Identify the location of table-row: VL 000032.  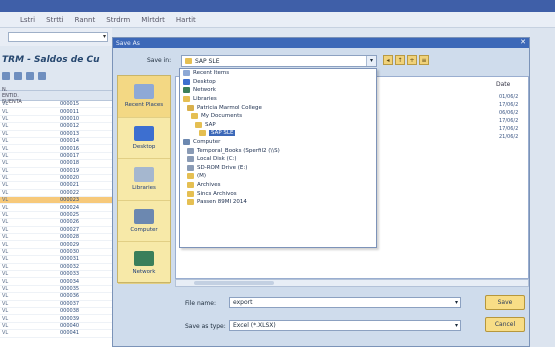
(56, 267).